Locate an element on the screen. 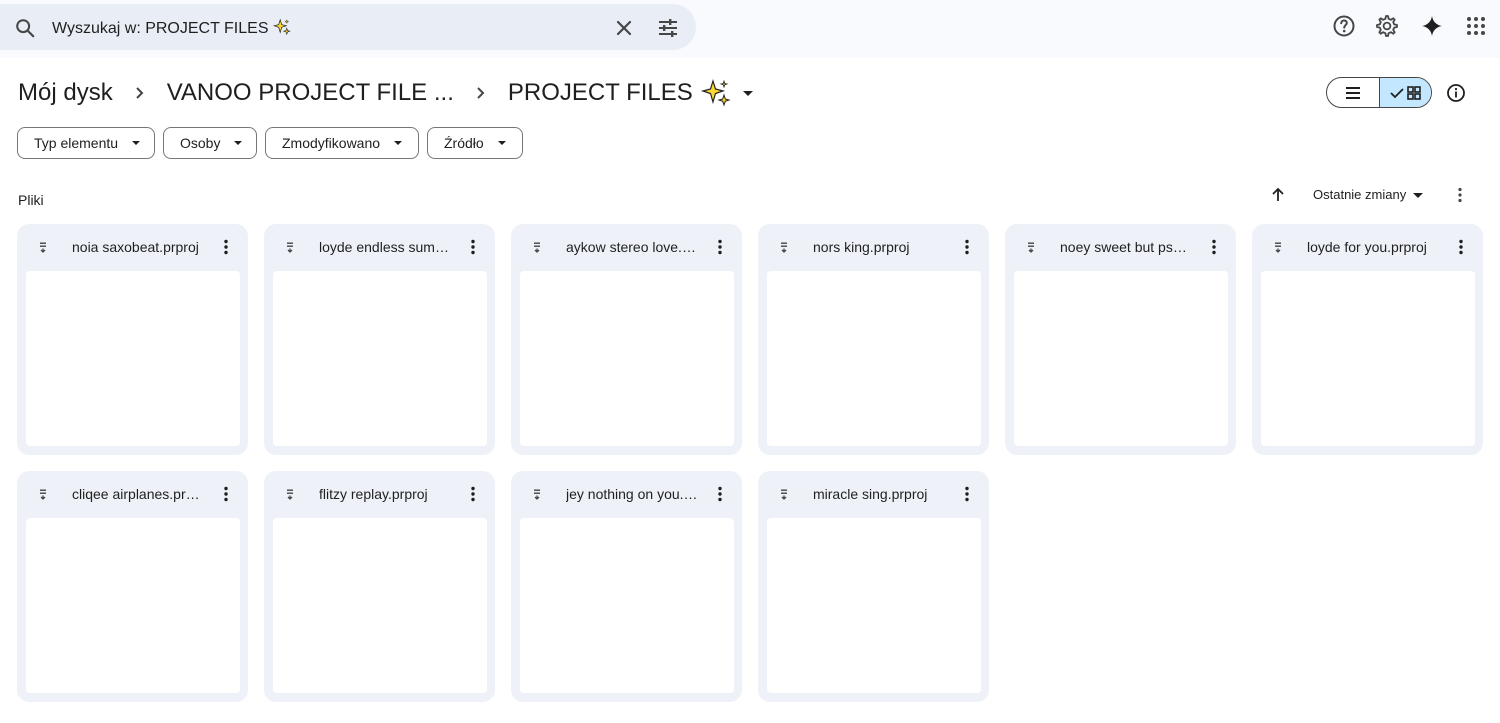 The width and height of the screenshot is (1500, 723). close-icon is located at coordinates (624, 28).